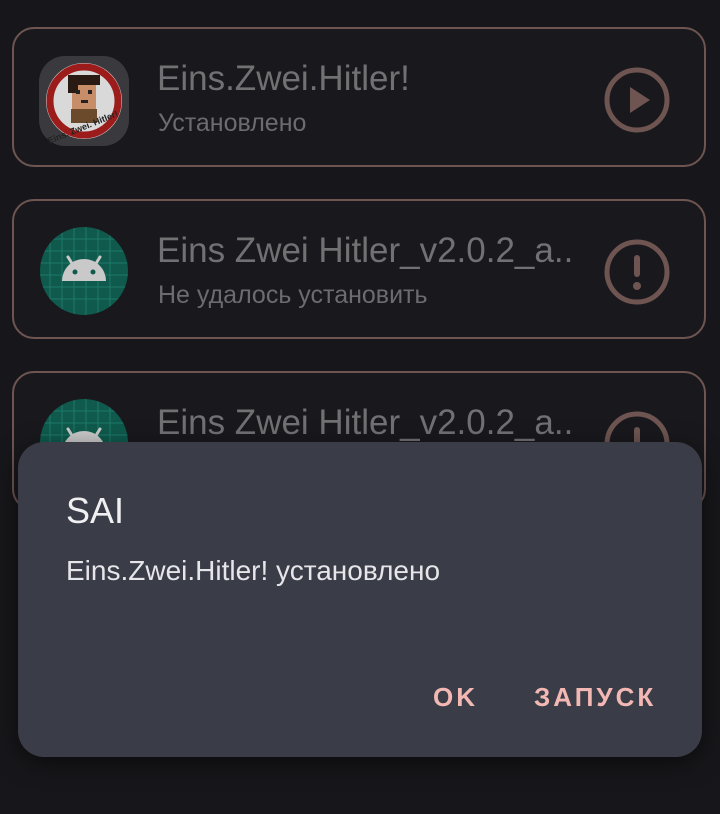 This screenshot has width=720, height=814. Describe the element at coordinates (253, 570) in the screenshot. I see `dialog-message: Eins.Zwei.Hitler! установлено` at that location.